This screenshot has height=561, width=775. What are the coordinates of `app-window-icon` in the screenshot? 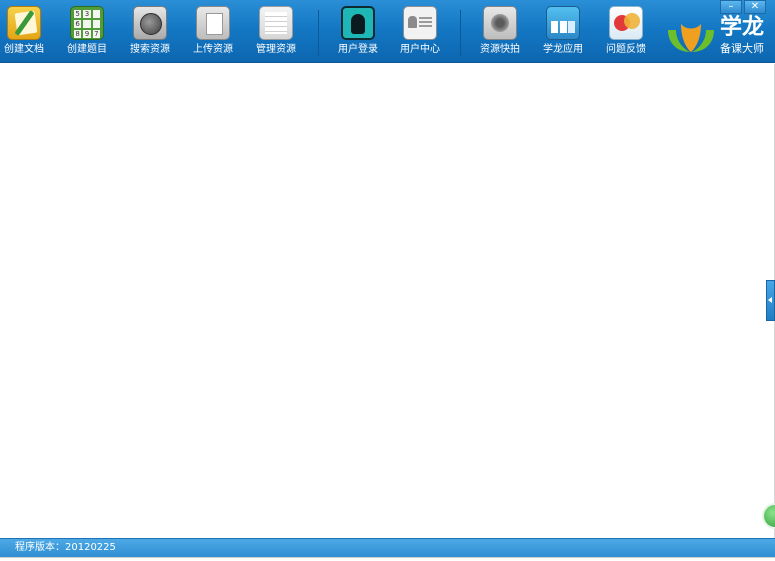 It's located at (563, 23).